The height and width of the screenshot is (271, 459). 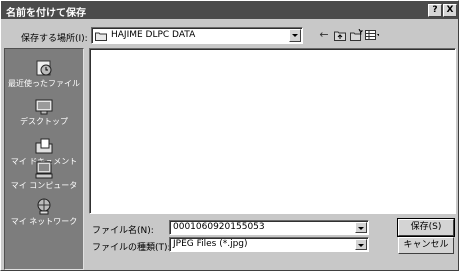 What do you see at coordinates (426, 227) in the screenshot?
I see `save-button: 保存(S)` at bounding box center [426, 227].